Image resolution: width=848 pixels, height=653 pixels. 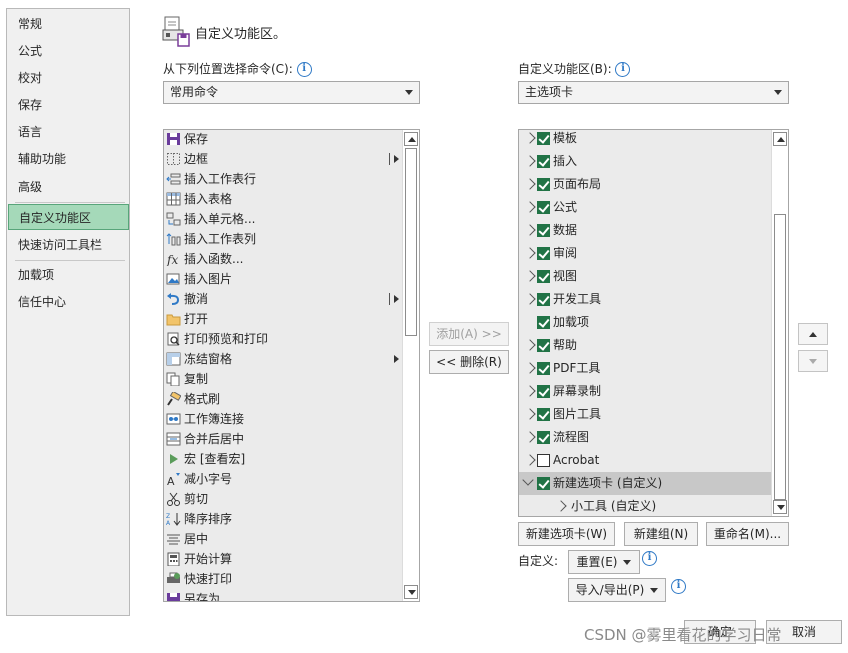 What do you see at coordinates (645, 253) in the screenshot?
I see `ribbon-tab-item: 审阅` at bounding box center [645, 253].